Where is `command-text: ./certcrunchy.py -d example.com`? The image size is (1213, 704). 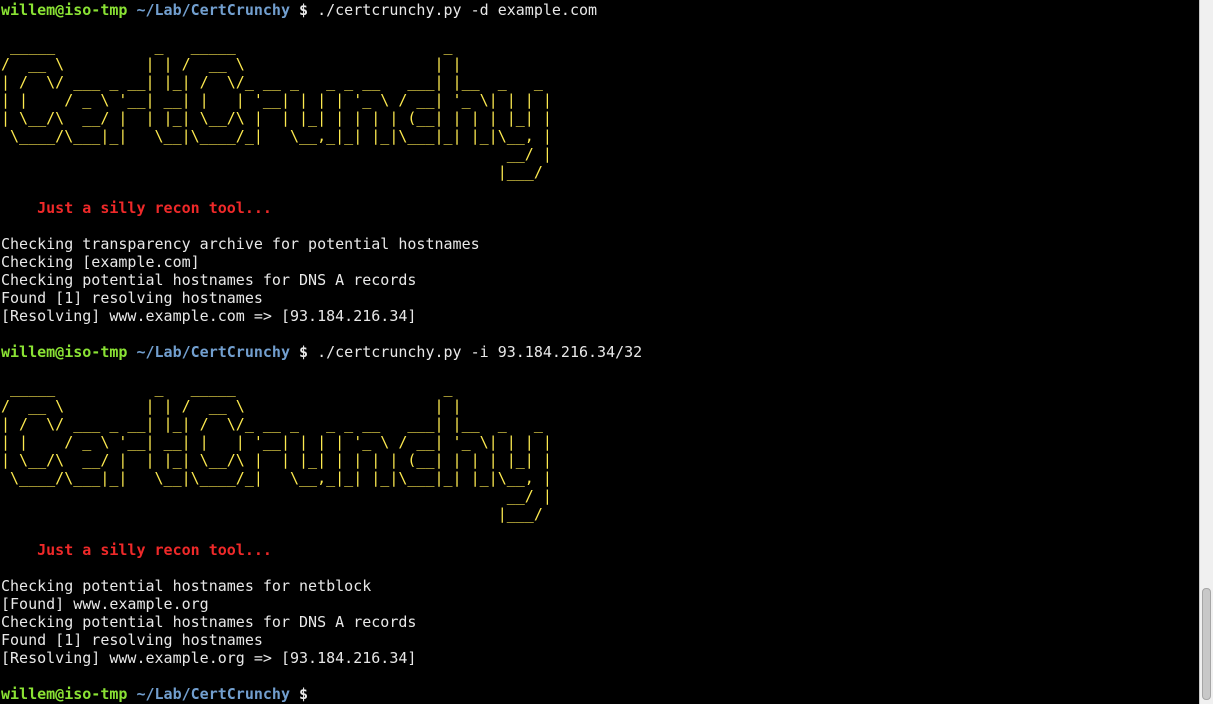 command-text: ./certcrunchy.py -d example.com is located at coordinates (457, 10).